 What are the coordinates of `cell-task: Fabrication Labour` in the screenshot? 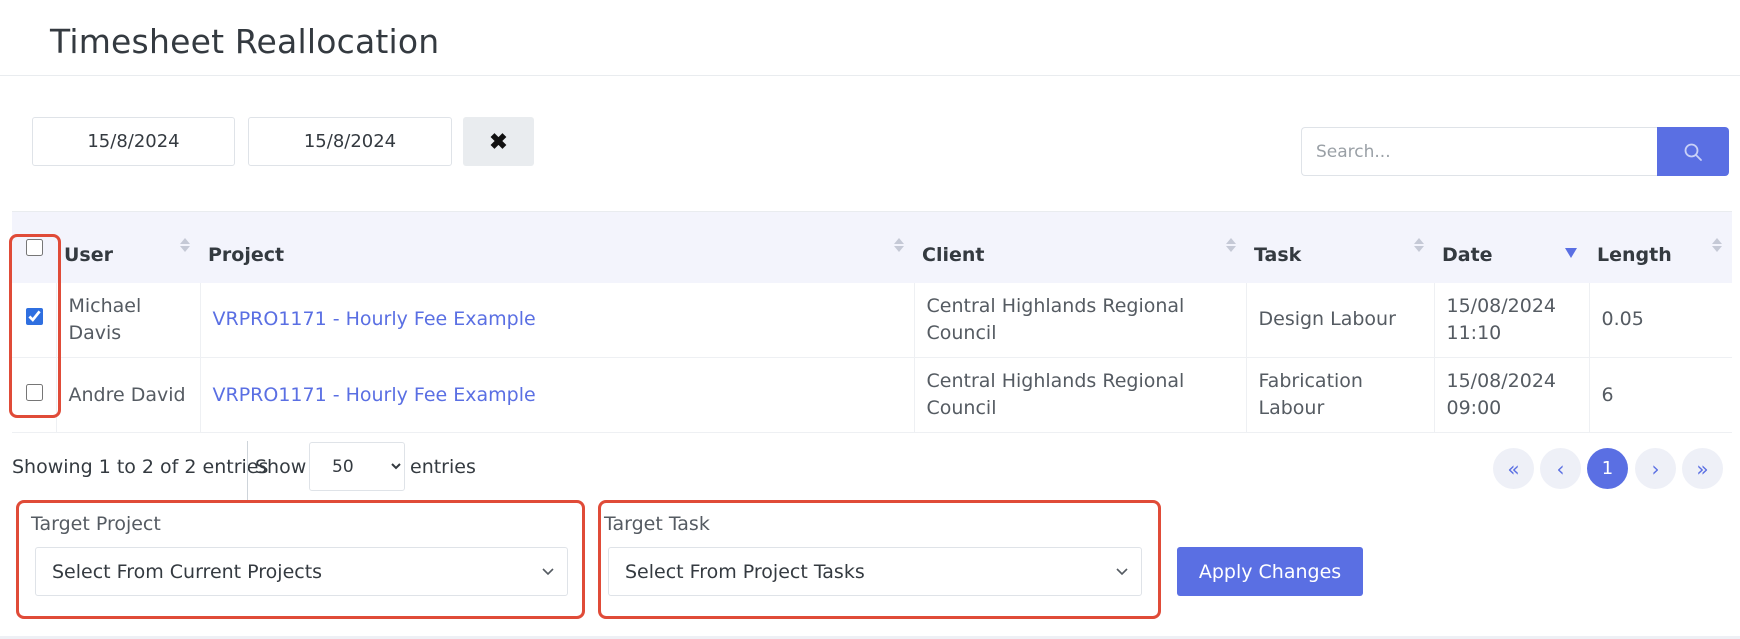 It's located at (1340, 395).